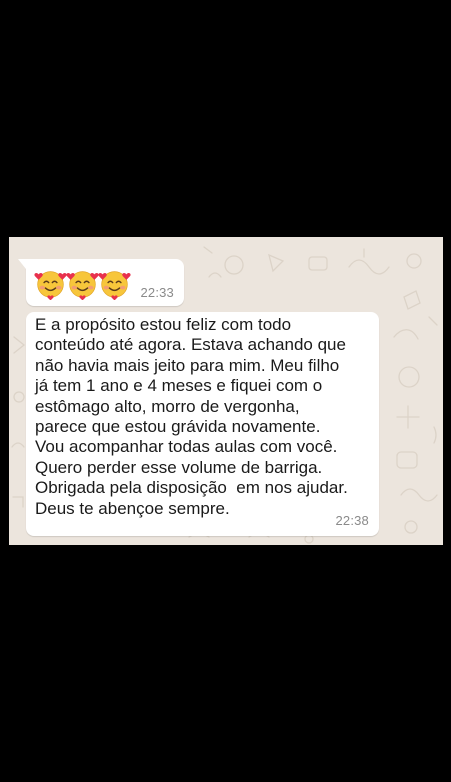  Describe the element at coordinates (187, 365) in the screenshot. I see `message-line: não havia mais jeito para mim. Meu filho` at that location.